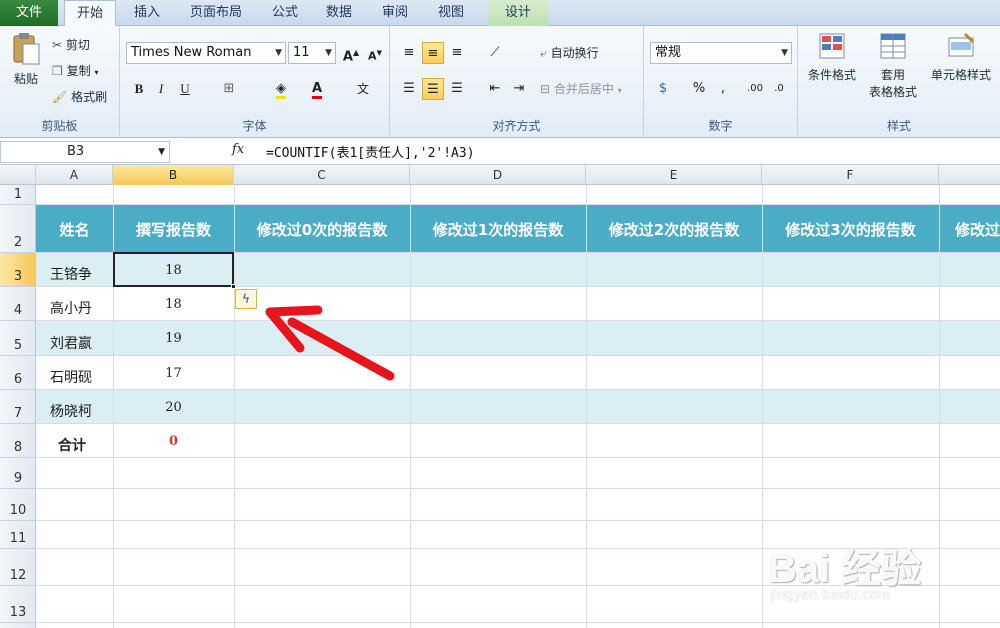 The image size is (1000, 628). I want to click on row-header-13: 13, so click(18, 604).